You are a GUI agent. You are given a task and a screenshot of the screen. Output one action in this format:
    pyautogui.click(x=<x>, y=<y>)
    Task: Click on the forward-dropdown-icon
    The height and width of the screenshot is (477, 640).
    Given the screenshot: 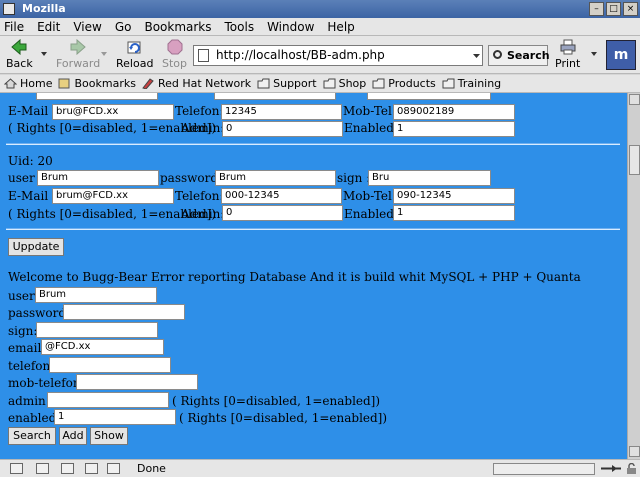 What is the action you would take?
    pyautogui.click(x=104, y=54)
    